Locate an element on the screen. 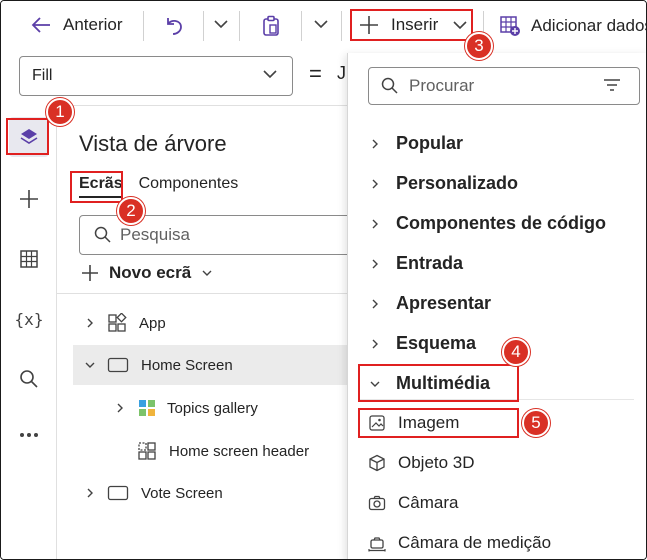 The image size is (647, 560). data-rail-button is located at coordinates (29, 259).